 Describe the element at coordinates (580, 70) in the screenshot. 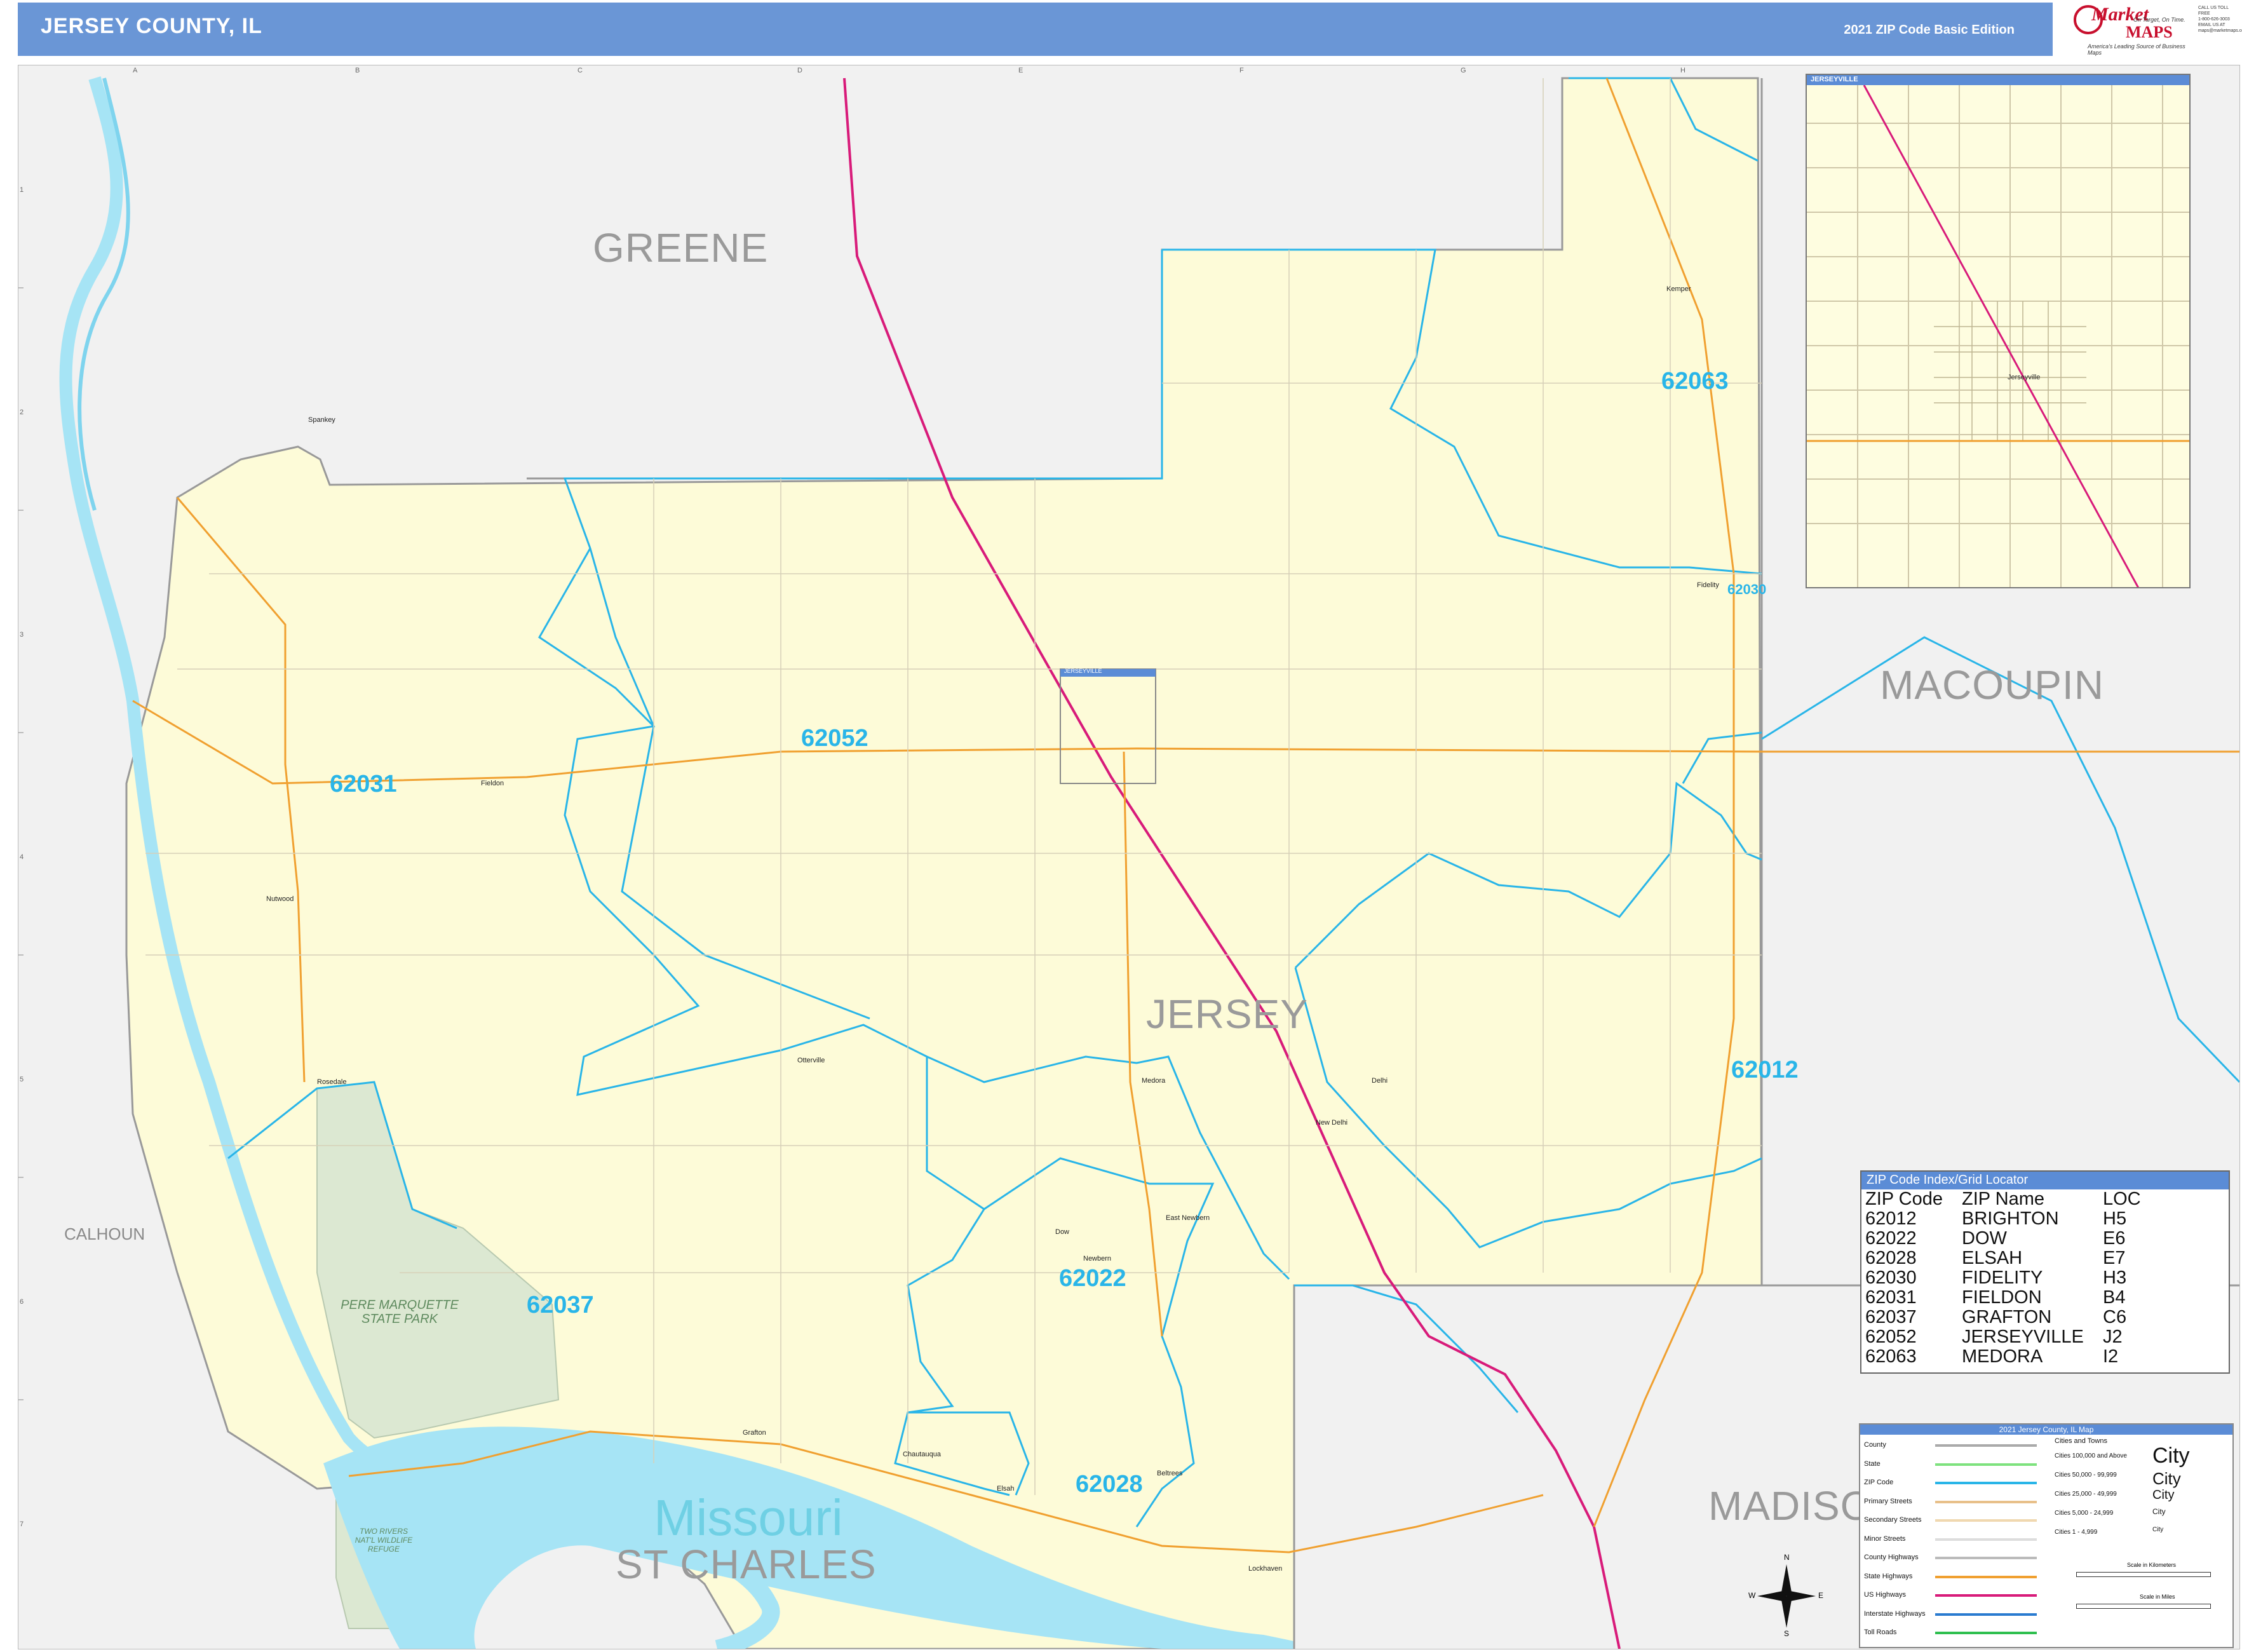

I see `grid-col-label: C` at that location.